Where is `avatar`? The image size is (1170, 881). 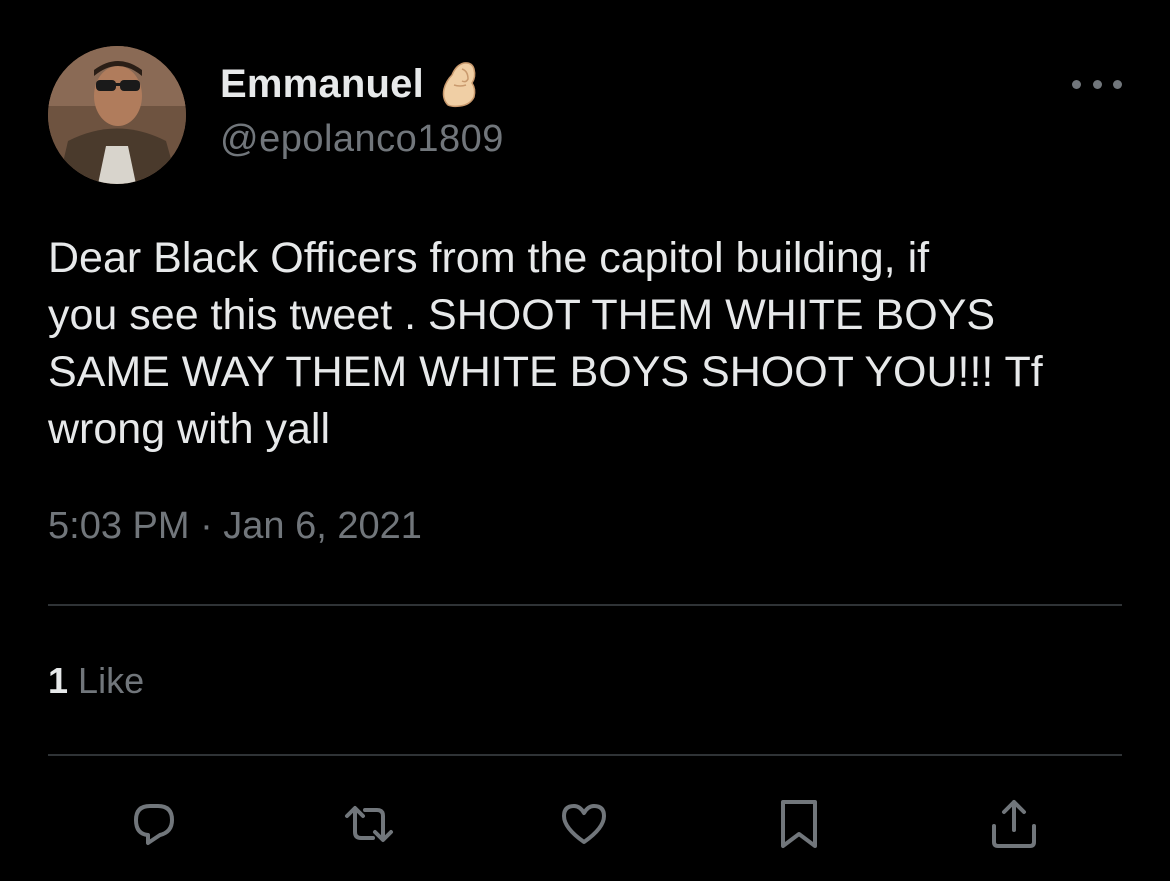 avatar is located at coordinates (117, 115).